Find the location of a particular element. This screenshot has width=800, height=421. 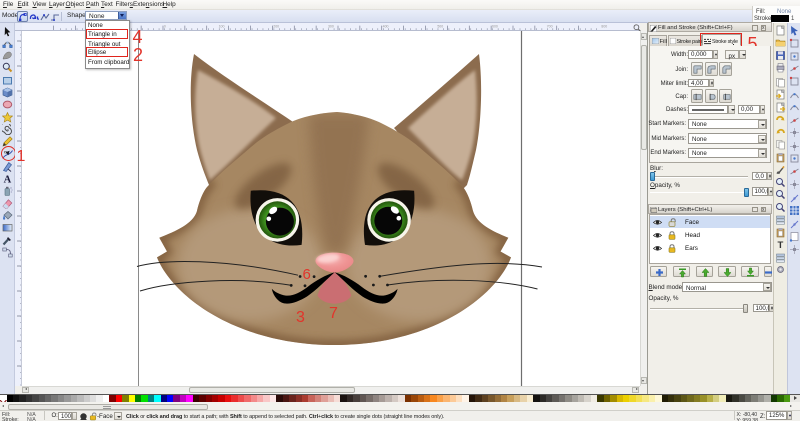

svg-text: 100 is located at coordinates (222, 26).